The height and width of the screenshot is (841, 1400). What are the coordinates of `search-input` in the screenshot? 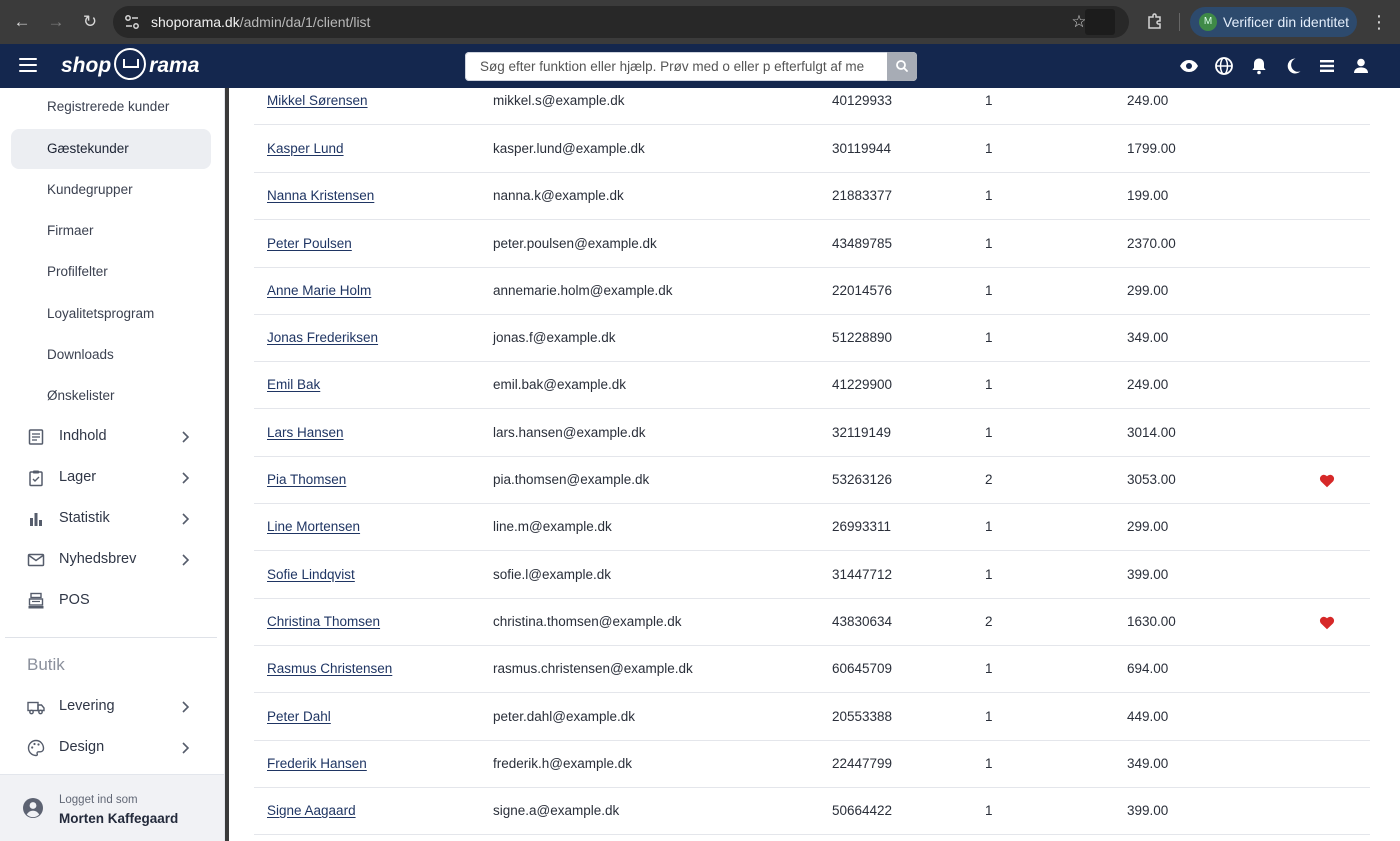 It's located at (676, 66).